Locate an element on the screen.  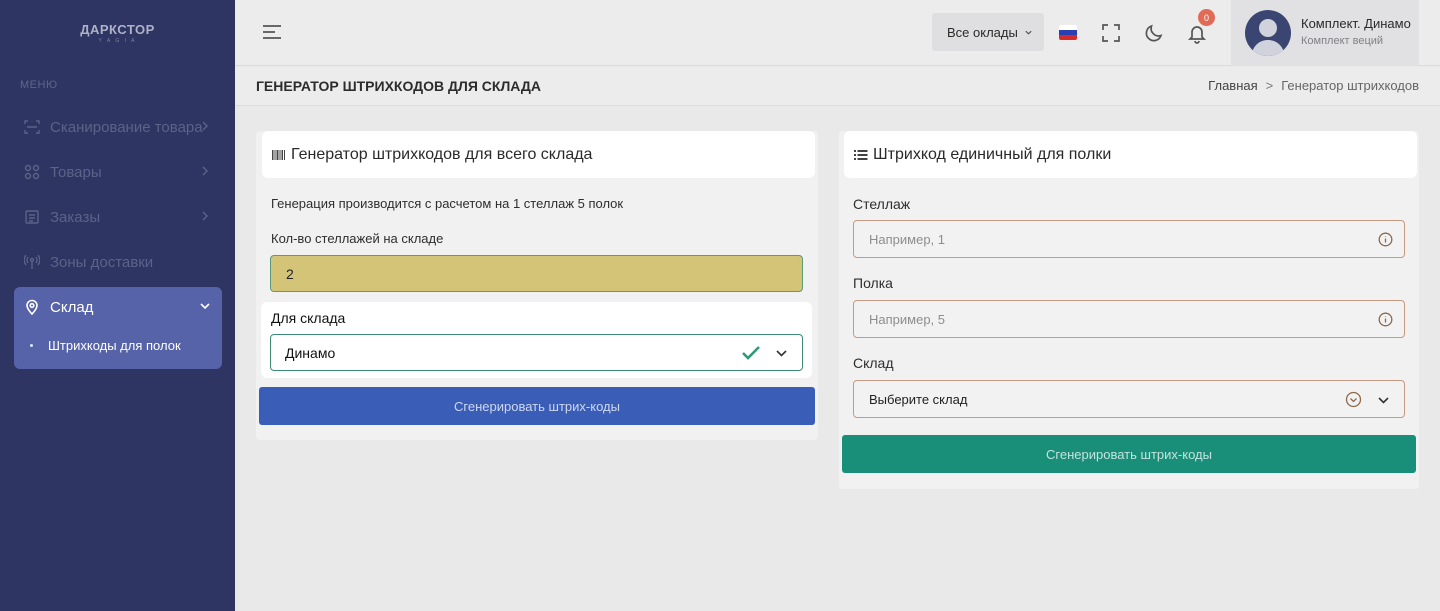
sidebar-item-warehouse: Склад is located at coordinates (118, 307).